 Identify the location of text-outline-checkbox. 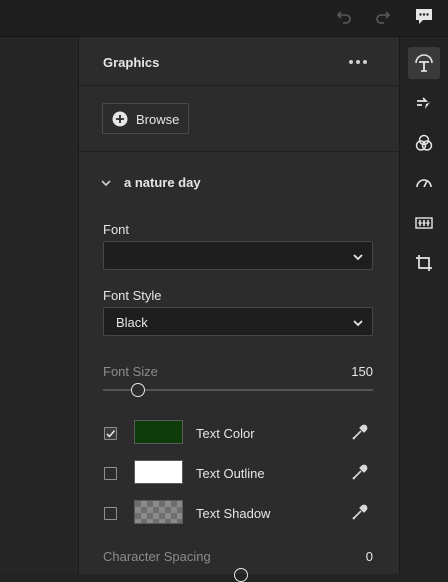
(110, 473).